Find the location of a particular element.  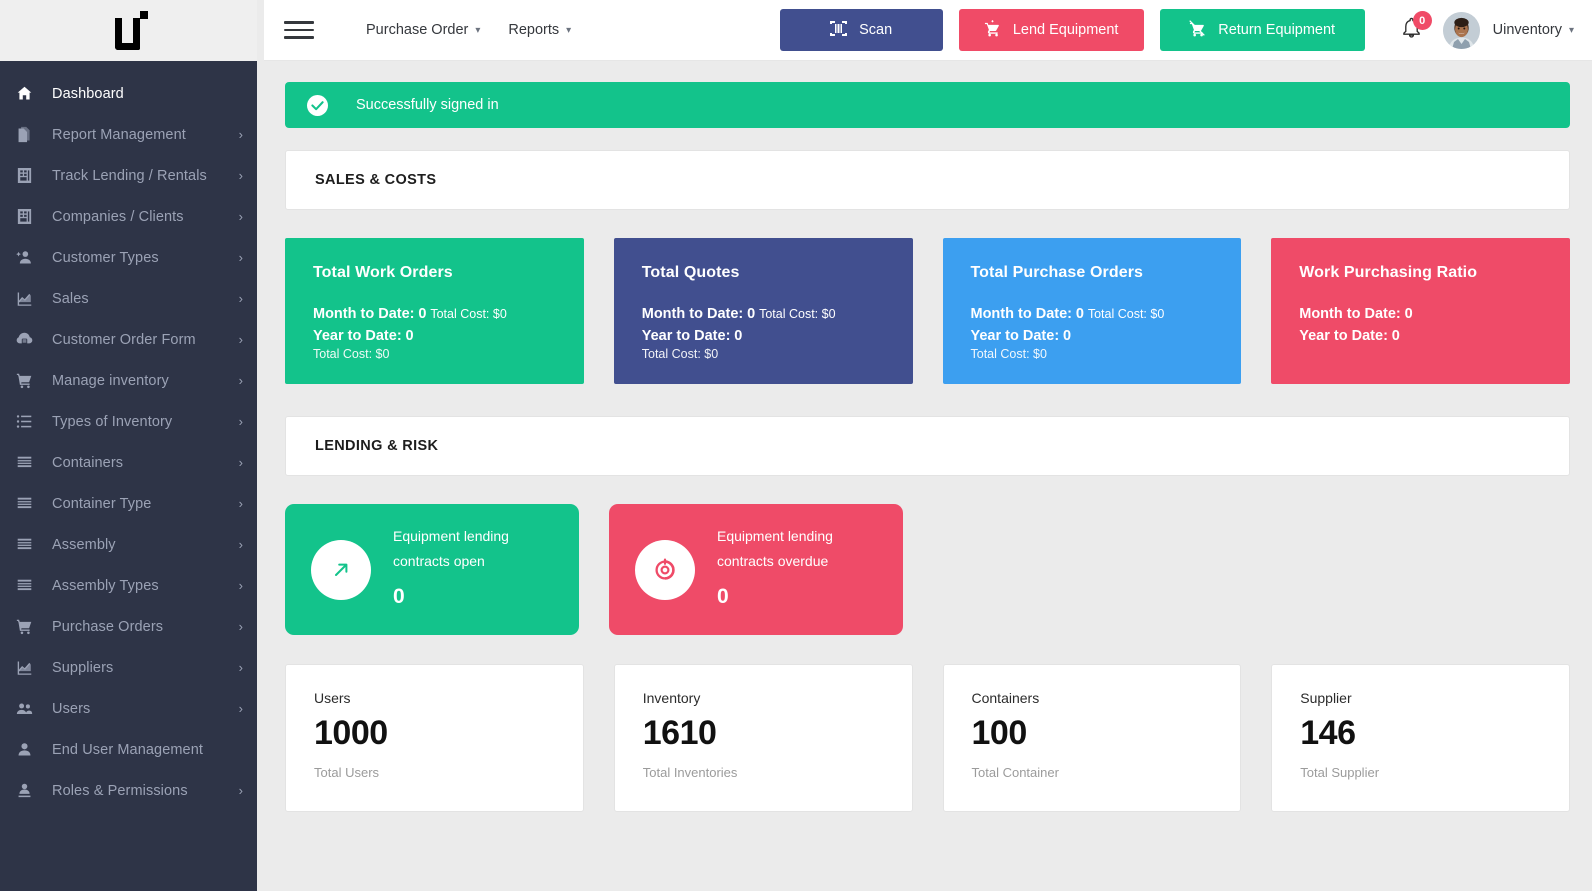

scan-button-label: Scan is located at coordinates (876, 30).